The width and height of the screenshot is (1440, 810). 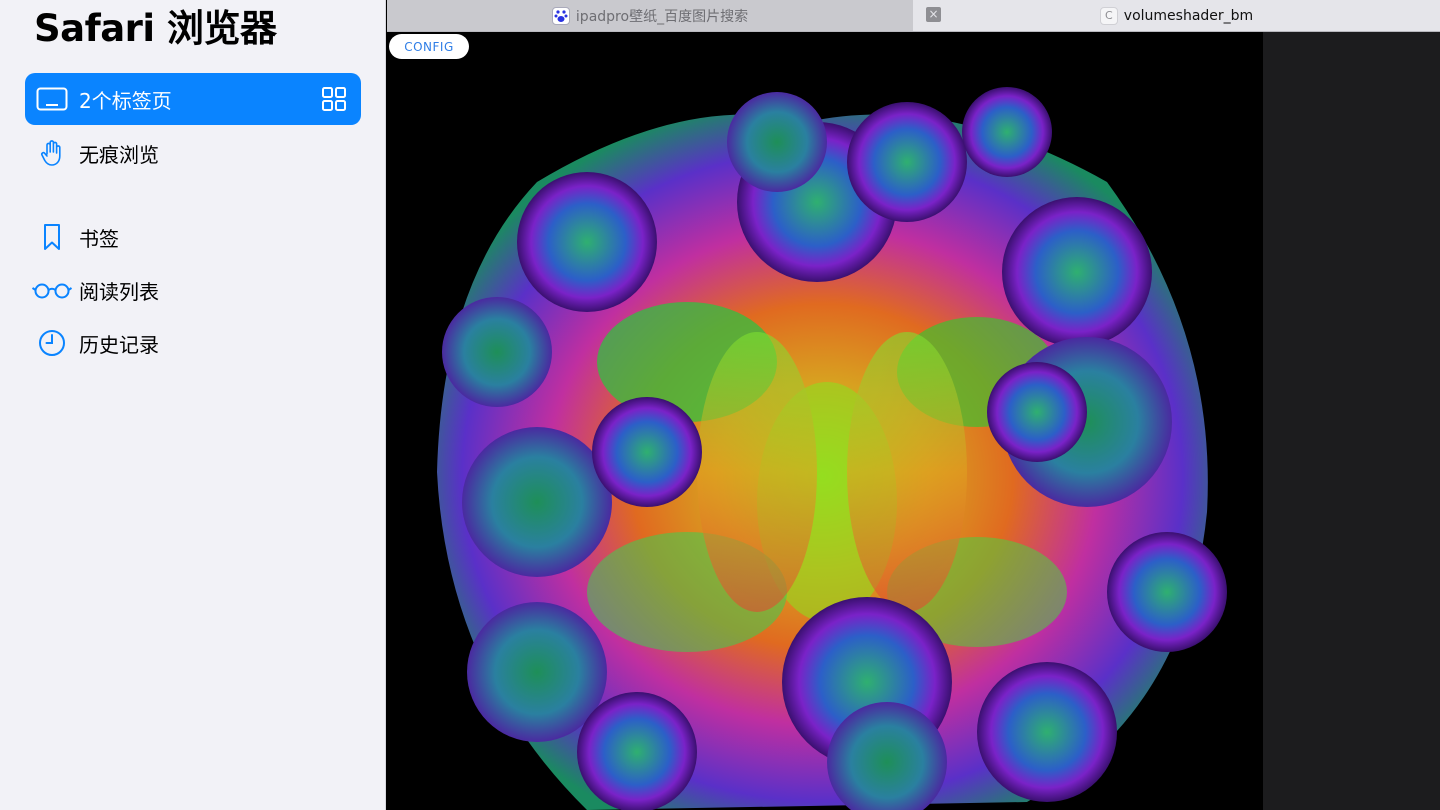 I want to click on sidebar-title: Safari 浏览器, so click(x=155, y=28).